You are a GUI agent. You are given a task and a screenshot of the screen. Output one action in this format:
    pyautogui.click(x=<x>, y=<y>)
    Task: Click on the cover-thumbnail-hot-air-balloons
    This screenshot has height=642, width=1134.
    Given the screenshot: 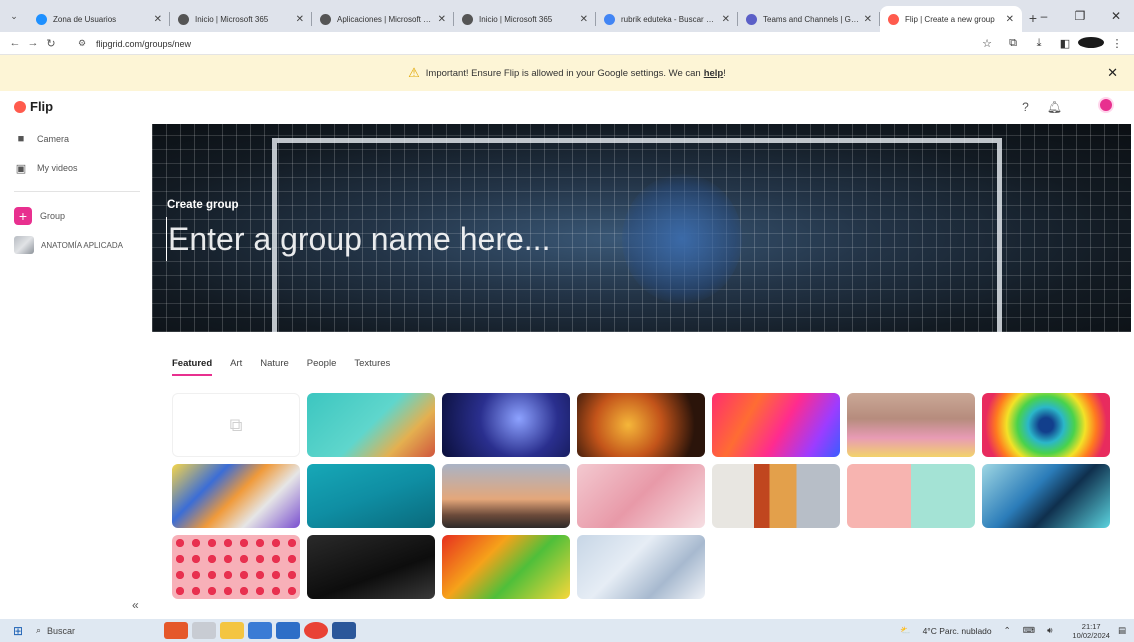 What is the action you would take?
    pyautogui.click(x=506, y=496)
    